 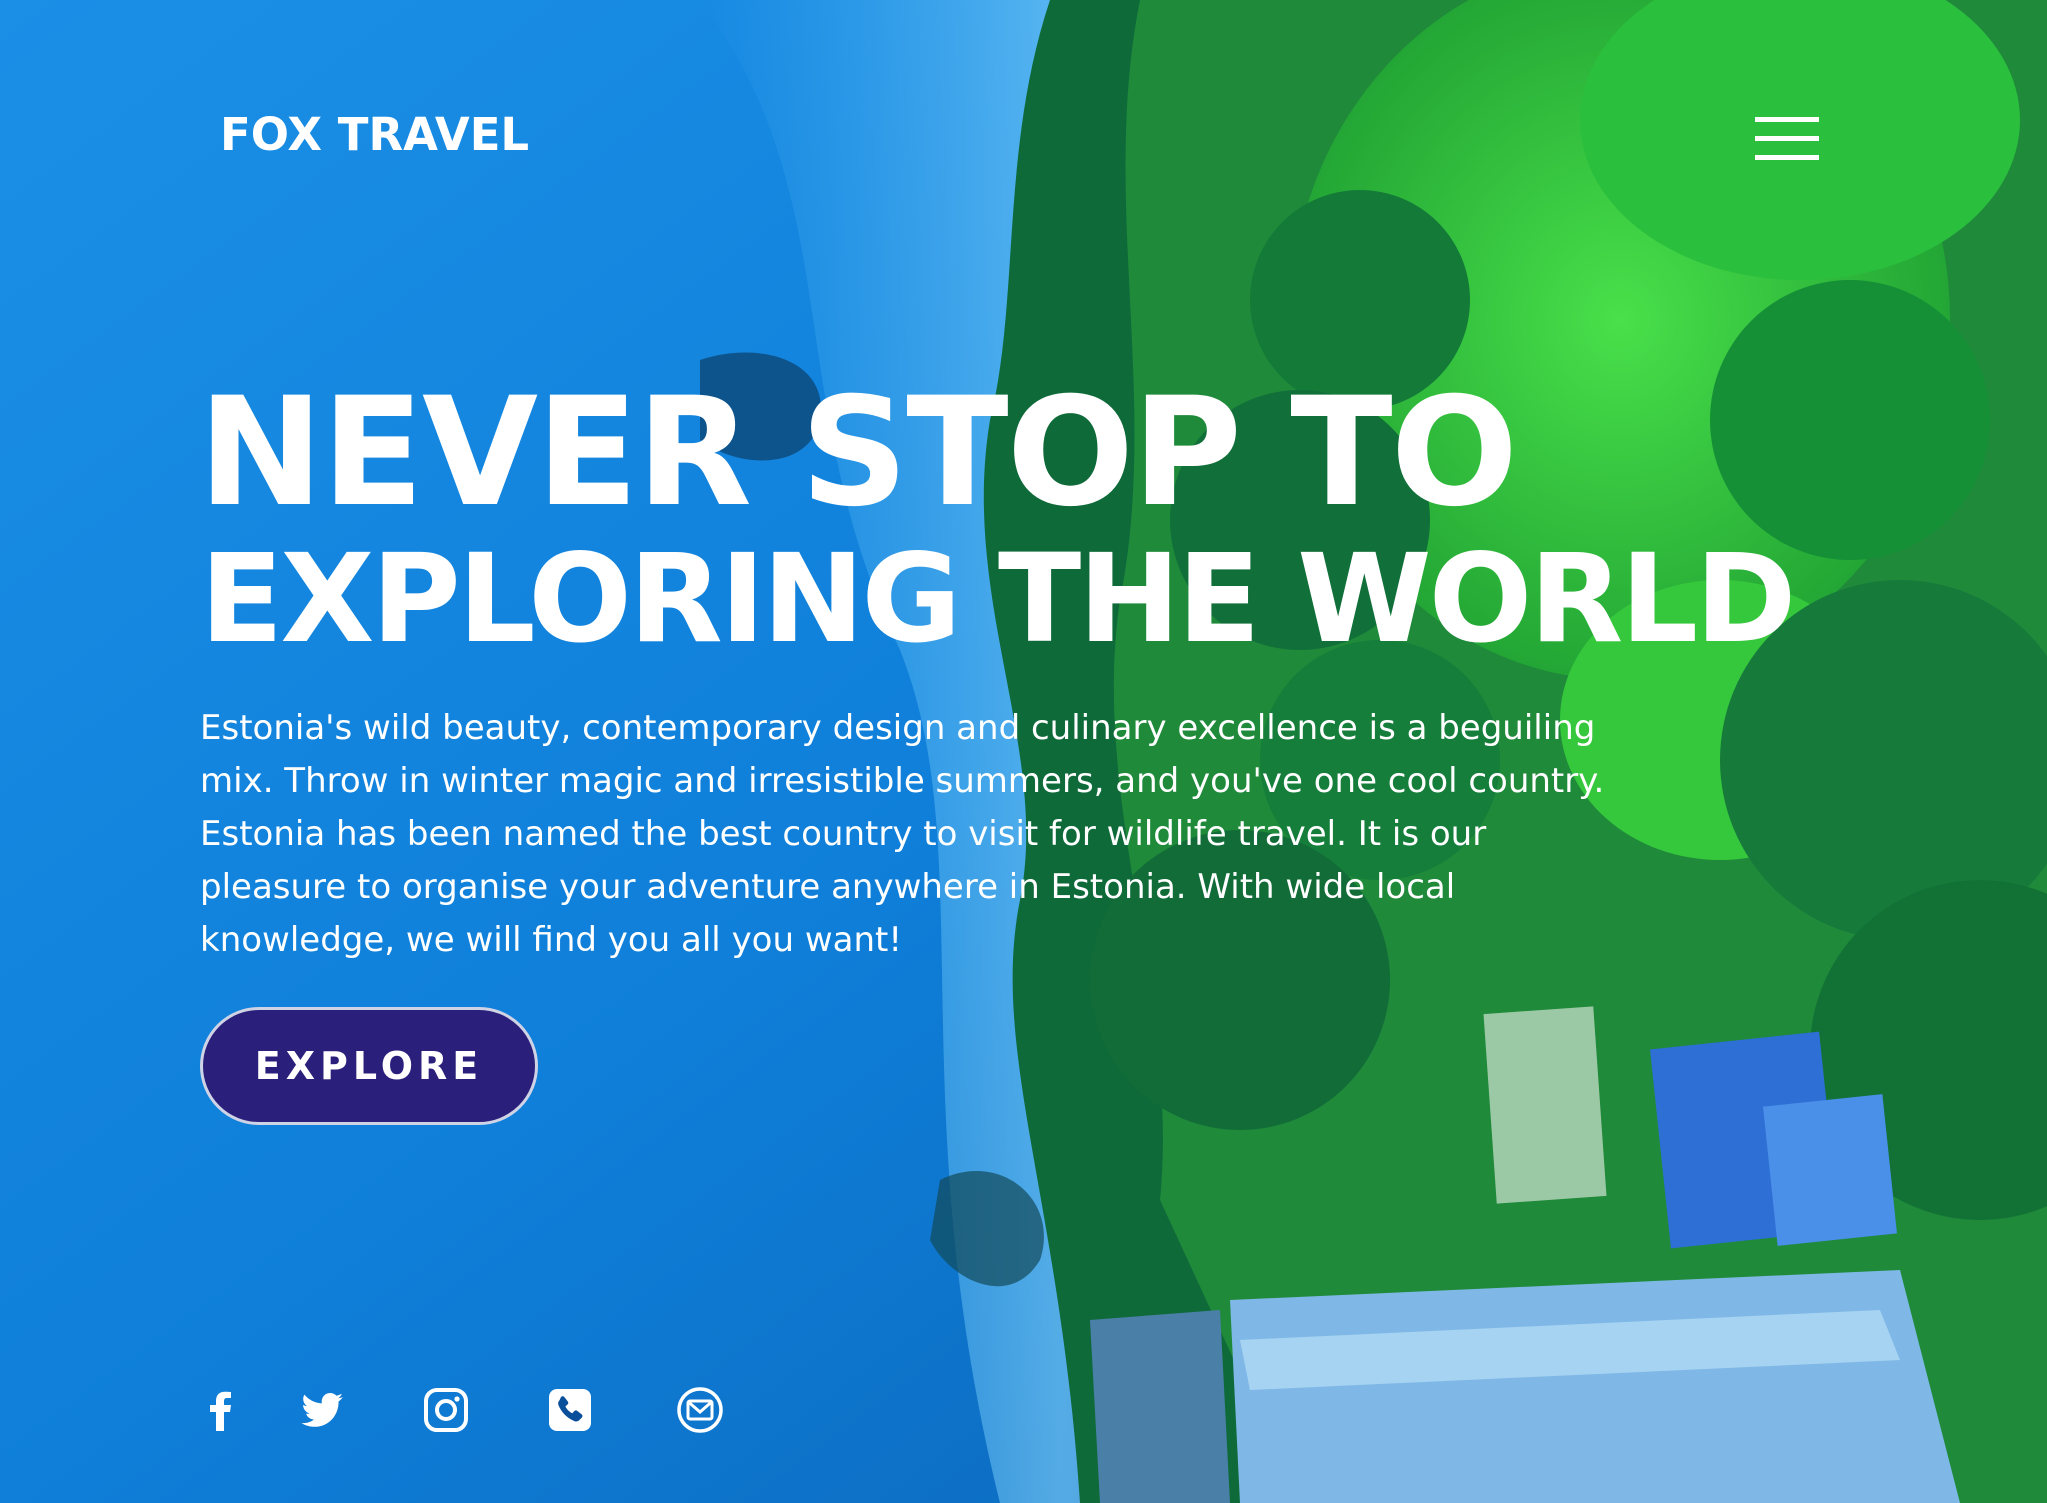 I want to click on instagram-icon, so click(x=446, y=1410).